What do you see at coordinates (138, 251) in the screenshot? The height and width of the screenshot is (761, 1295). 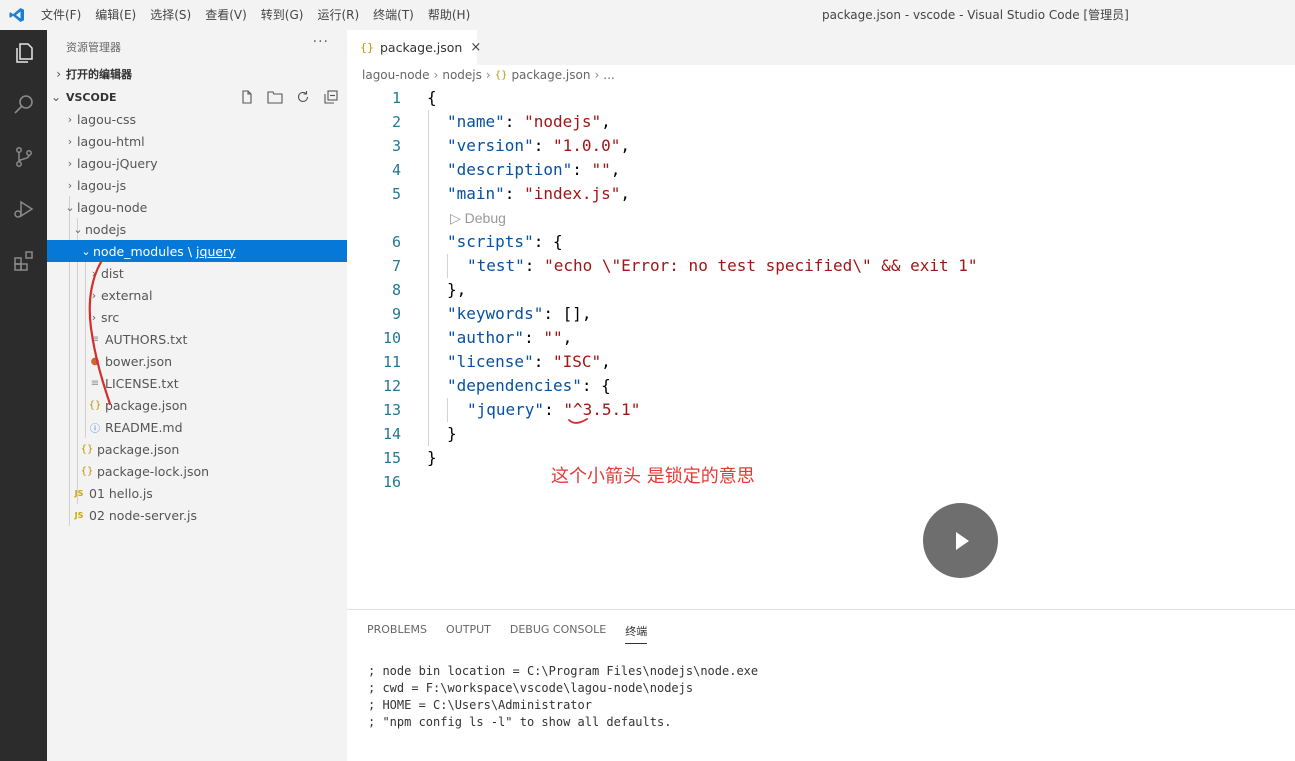 I see `tree-label: node_modules` at bounding box center [138, 251].